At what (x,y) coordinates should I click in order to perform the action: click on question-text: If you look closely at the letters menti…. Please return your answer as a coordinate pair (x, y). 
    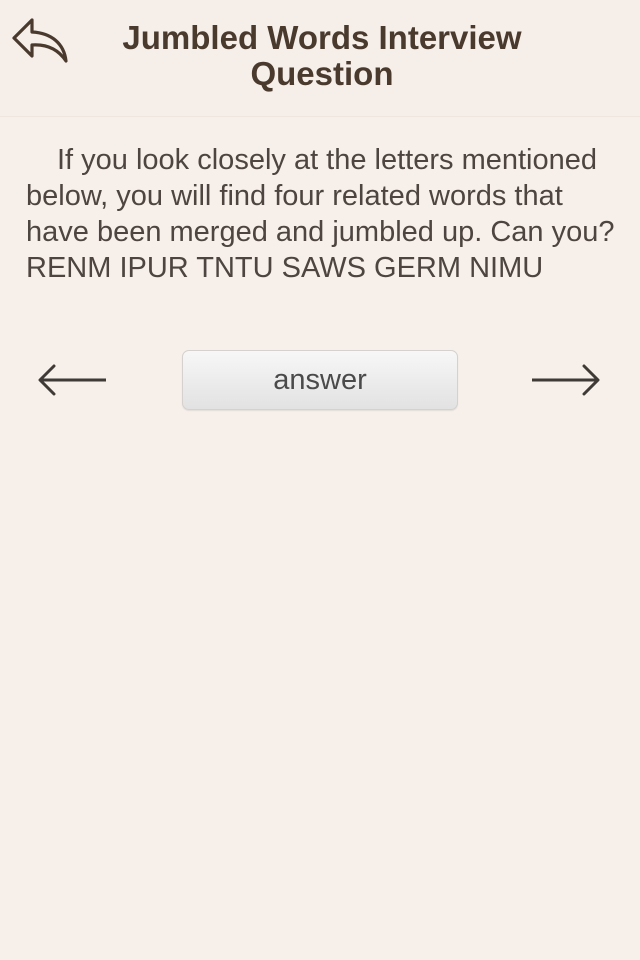
    Looking at the image, I should click on (320, 214).